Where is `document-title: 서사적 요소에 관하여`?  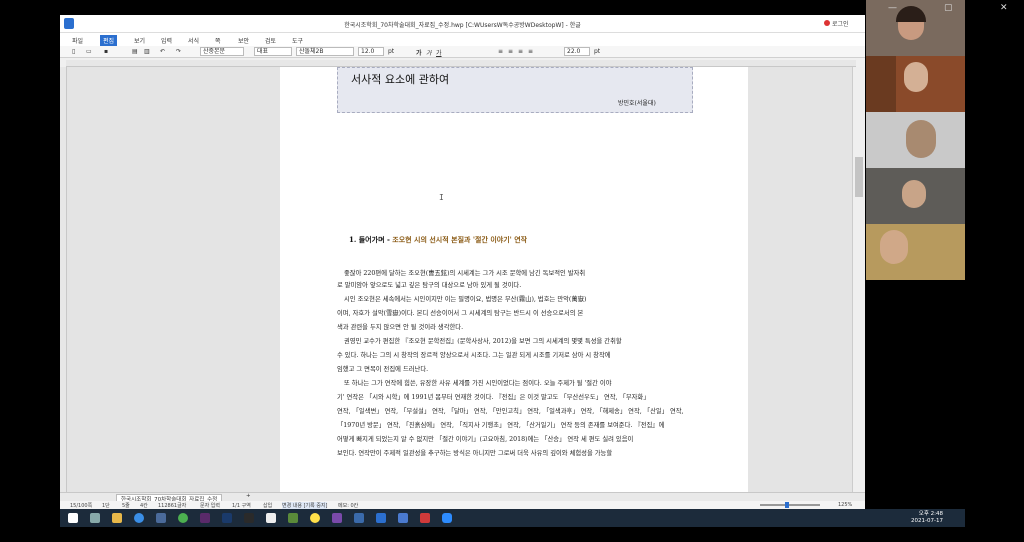
document-title: 서사적 요소에 관하여 is located at coordinates (400, 79).